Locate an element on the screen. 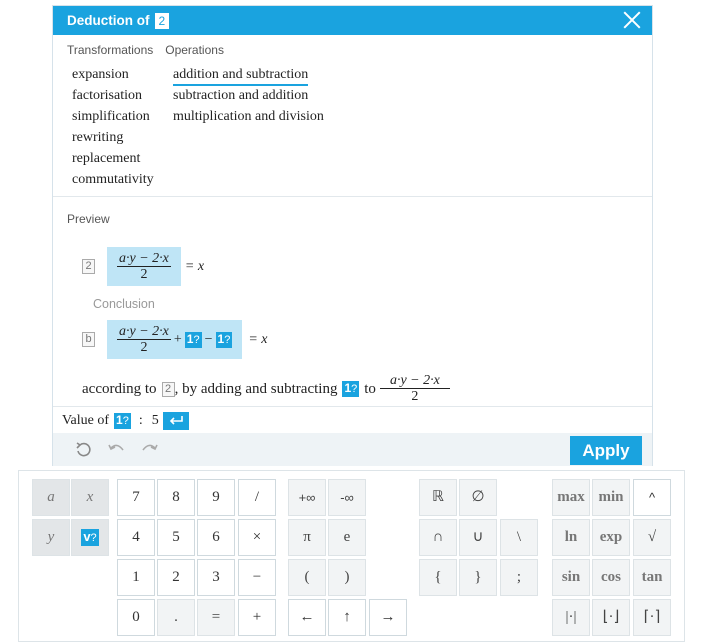 The height and width of the screenshot is (644, 703). key-0: 0 is located at coordinates (136, 617).